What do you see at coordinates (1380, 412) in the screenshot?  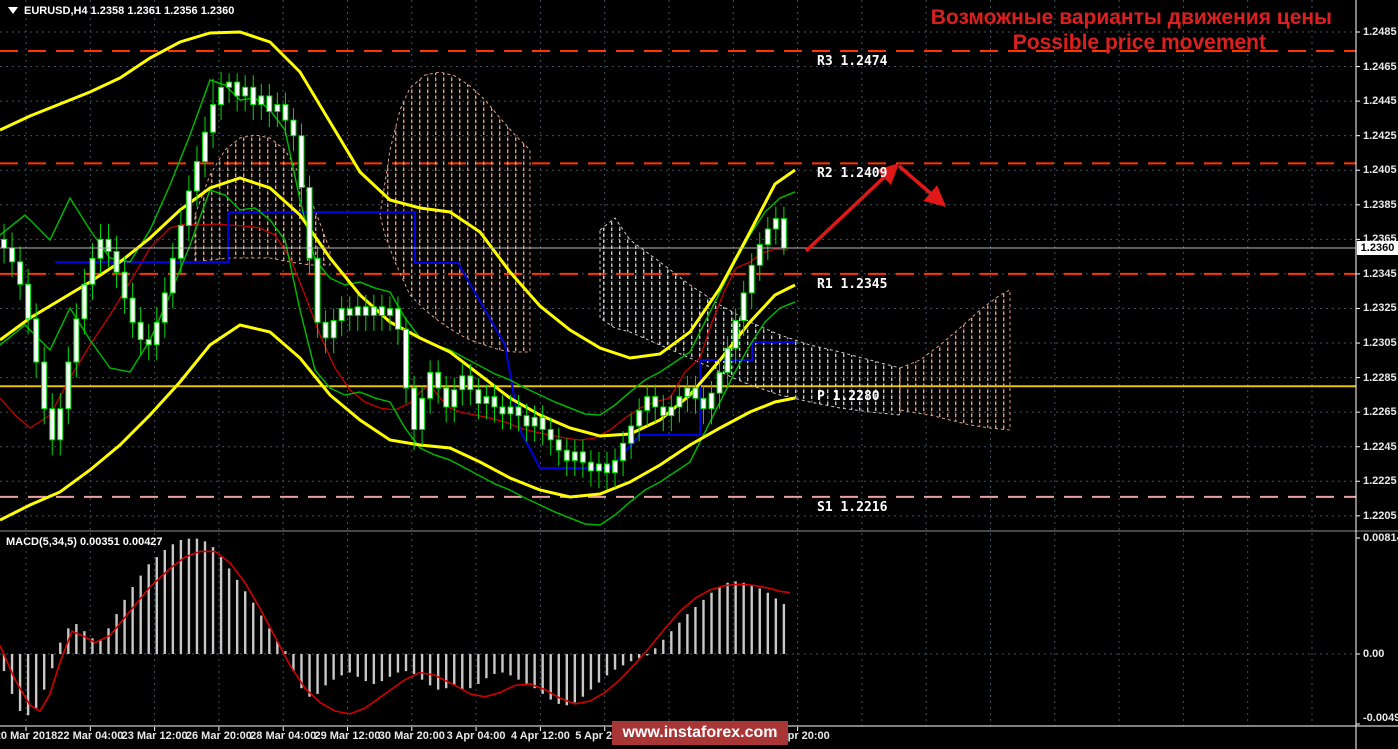 I see `price-scale-label: 1.2265` at bounding box center [1380, 412].